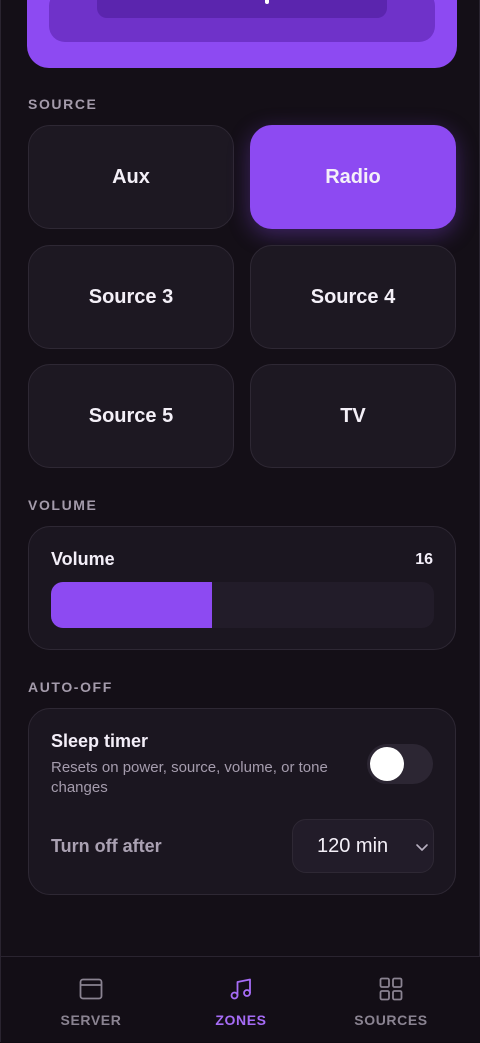 The width and height of the screenshot is (480, 1043). Describe the element at coordinates (100, 741) in the screenshot. I see `sleep-timer-title: Sleep timer` at that location.